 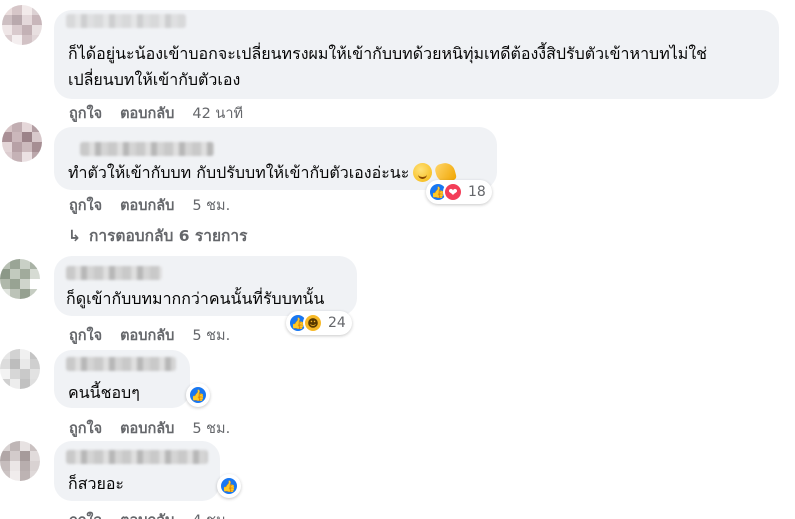 What do you see at coordinates (104, 392) in the screenshot?
I see `comment-text: คนนี้ชอบๆ` at bounding box center [104, 392].